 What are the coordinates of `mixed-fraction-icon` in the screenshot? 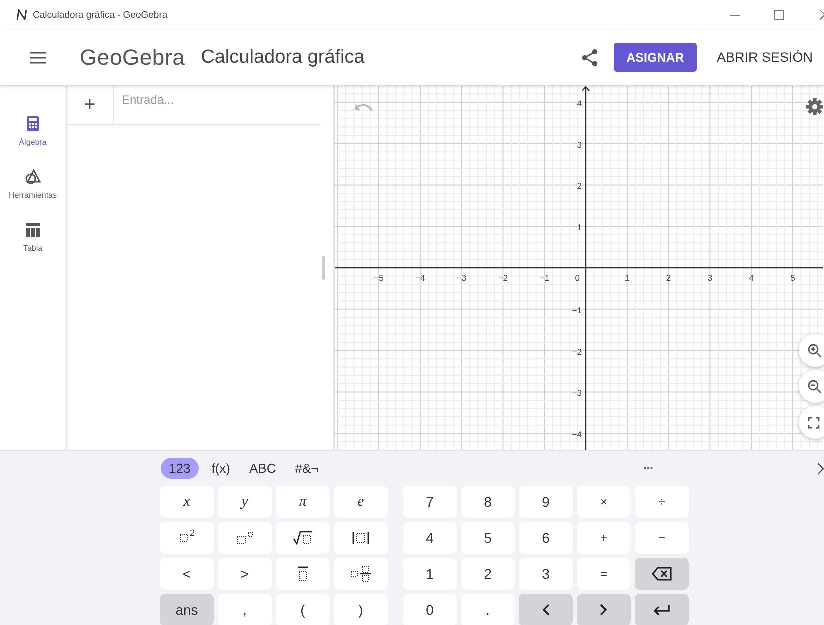 It's located at (361, 574).